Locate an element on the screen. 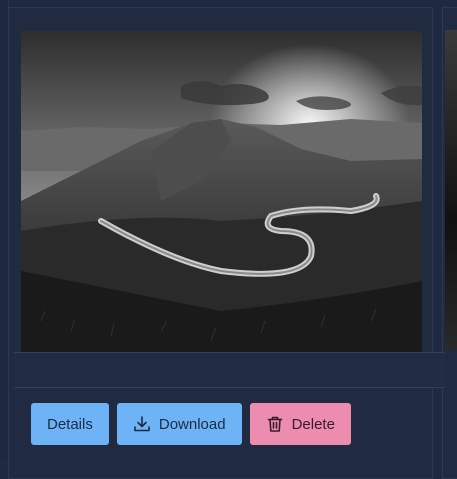  delete-button: Delete is located at coordinates (300, 424).